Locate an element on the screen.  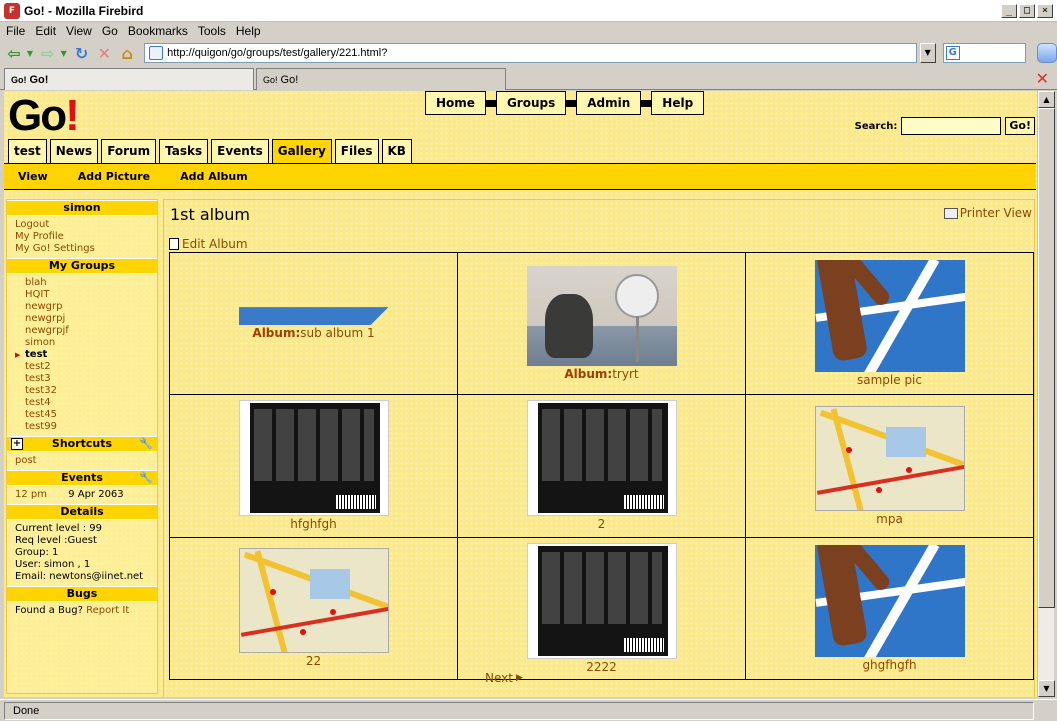
gallery-cell: Album:tryrt is located at coordinates (601, 323).